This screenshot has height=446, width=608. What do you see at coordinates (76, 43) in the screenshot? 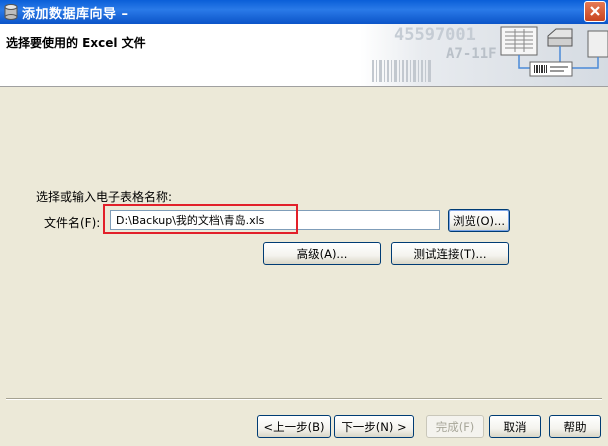
I see `page-title: 选择要使用的 Excel 文件` at bounding box center [76, 43].